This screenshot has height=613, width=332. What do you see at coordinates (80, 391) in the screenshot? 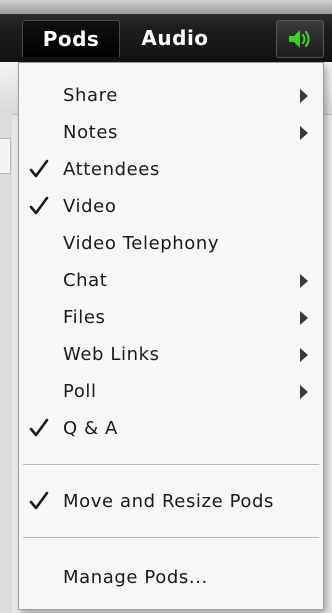
I see `menu-item-label: Poll` at bounding box center [80, 391].